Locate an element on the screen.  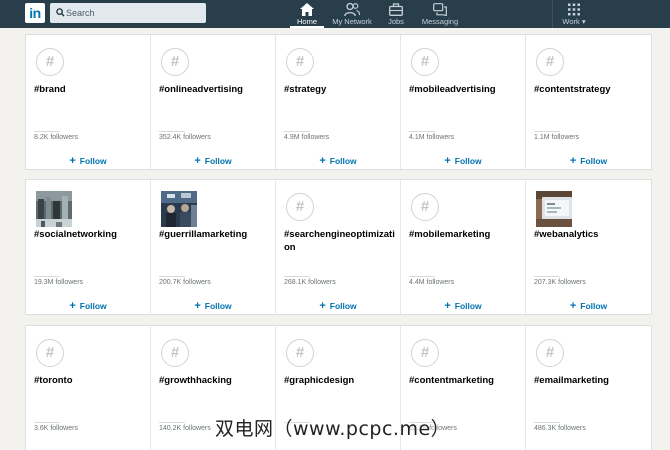
hashtag-name: #guerrillamarketing is located at coordinates (215, 234).